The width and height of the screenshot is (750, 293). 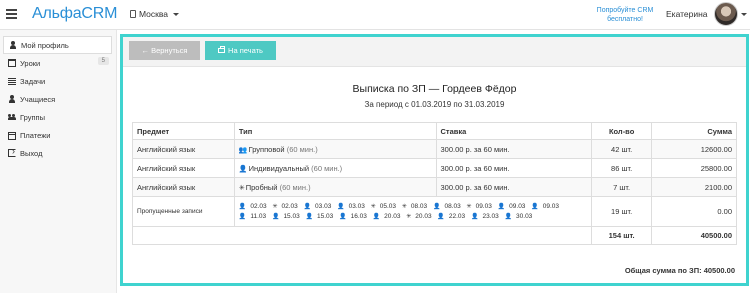 What do you see at coordinates (12, 151) in the screenshot?
I see `exit-icon` at bounding box center [12, 151].